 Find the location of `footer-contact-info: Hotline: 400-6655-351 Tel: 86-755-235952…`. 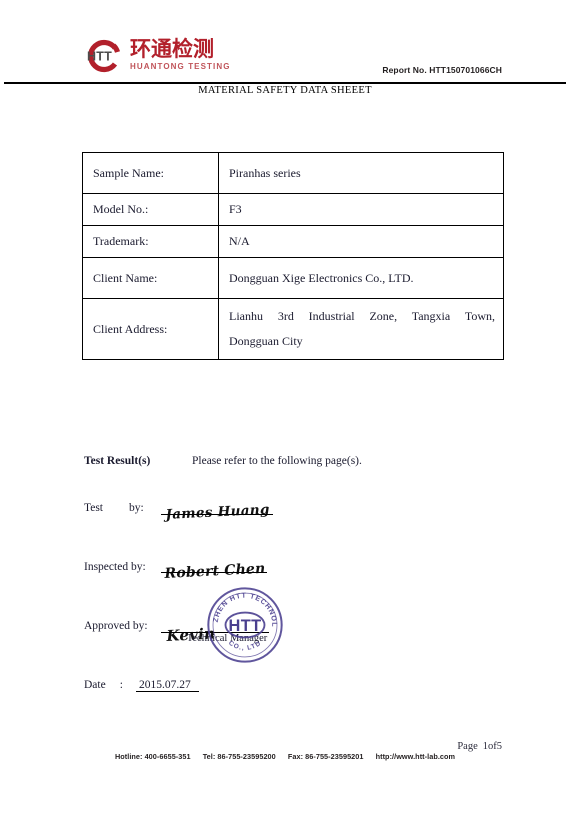

footer-contact-info: Hotline: 400-6655-351 Tel: 86-755-235952… is located at coordinates (285, 756).